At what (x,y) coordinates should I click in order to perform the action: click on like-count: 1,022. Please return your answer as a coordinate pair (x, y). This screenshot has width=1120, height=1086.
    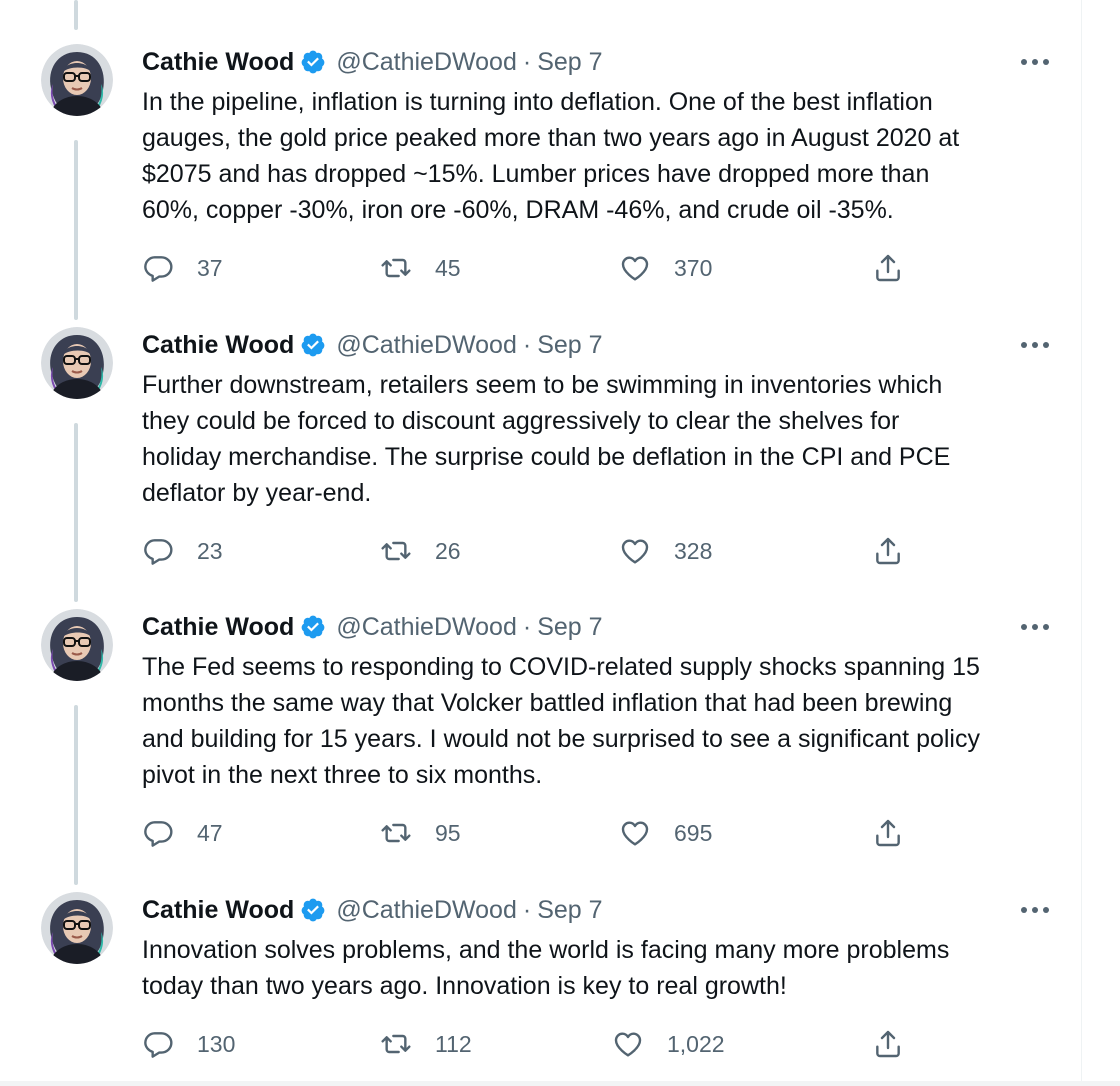
    Looking at the image, I should click on (696, 1043).